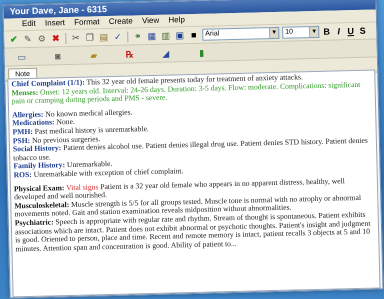 This screenshot has height=299, width=384. Describe the element at coordinates (87, 22) in the screenshot. I see `menu-format: Format` at that location.